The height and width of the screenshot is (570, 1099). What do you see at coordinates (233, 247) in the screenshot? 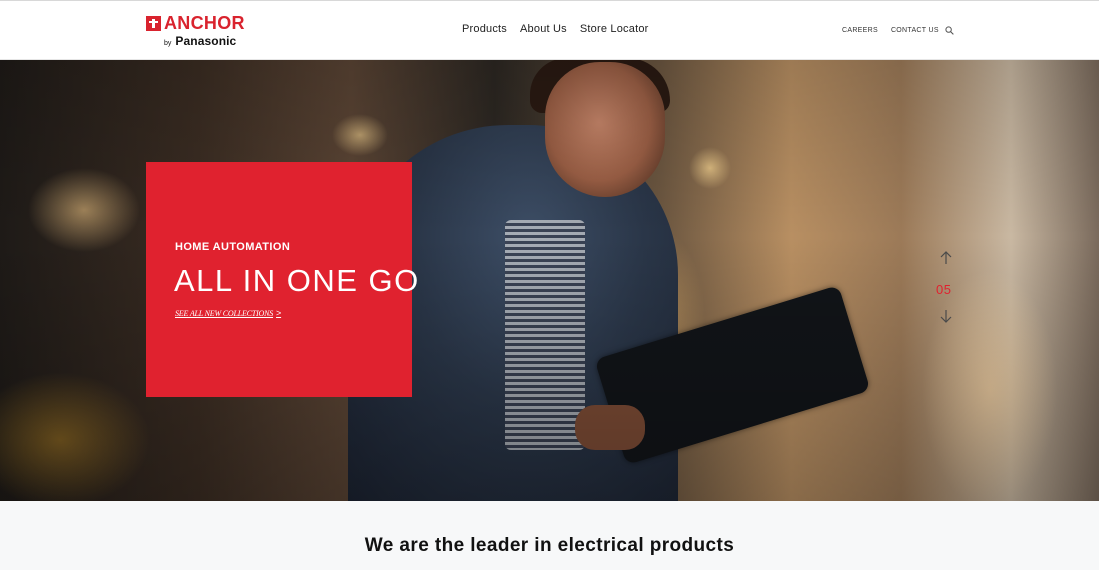
I see `hero-kicker: HOME AUTOMATION` at bounding box center [233, 247].